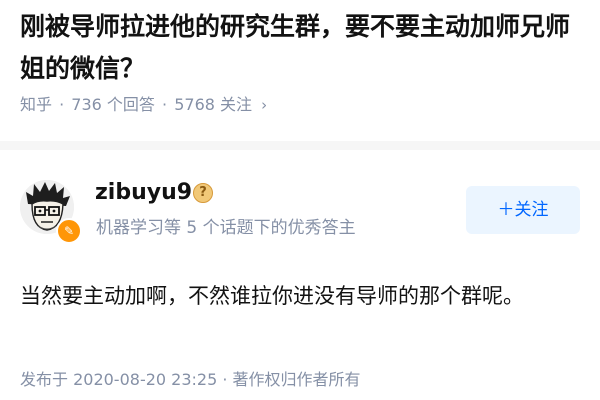 Image resolution: width=600 pixels, height=400 pixels. I want to click on author-headline: 机器学习等 5 个话题下的优秀答主, so click(226, 228).